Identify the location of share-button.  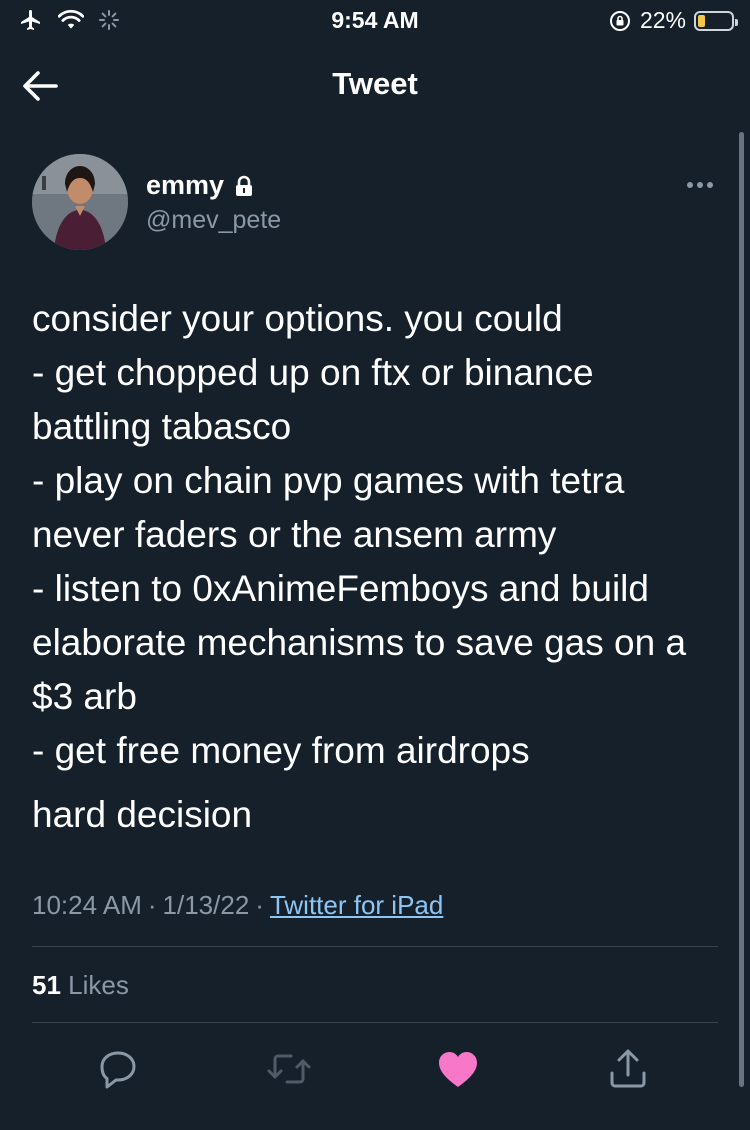
(628, 1069).